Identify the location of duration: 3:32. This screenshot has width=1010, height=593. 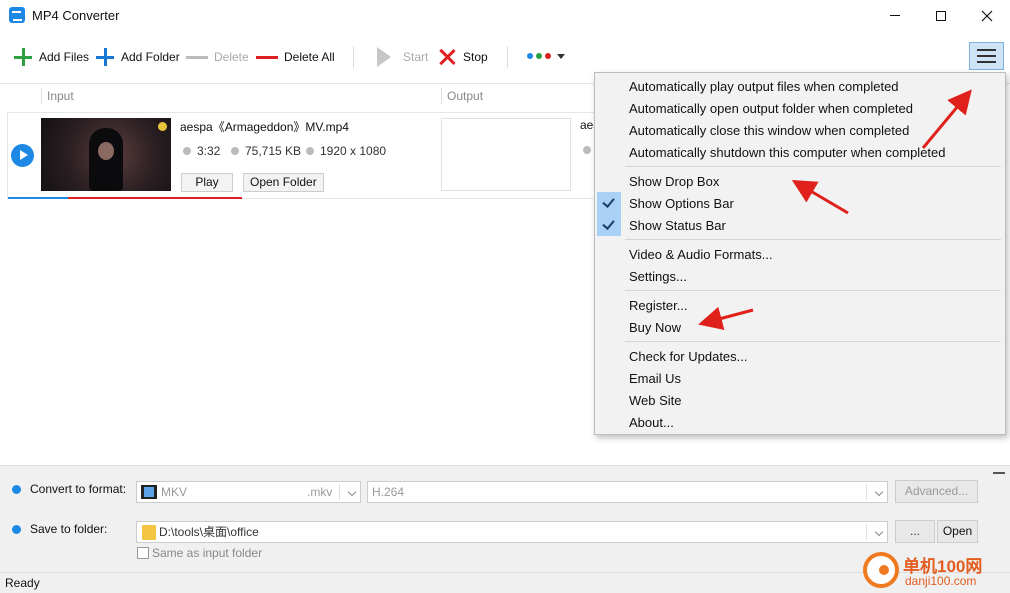
(201, 151).